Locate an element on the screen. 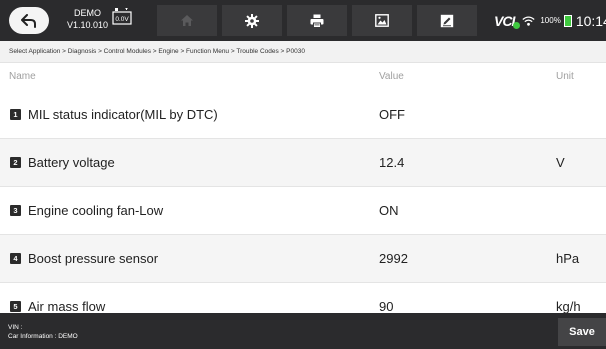 This screenshot has width=606, height=349. column-header-value: Value is located at coordinates (391, 76).